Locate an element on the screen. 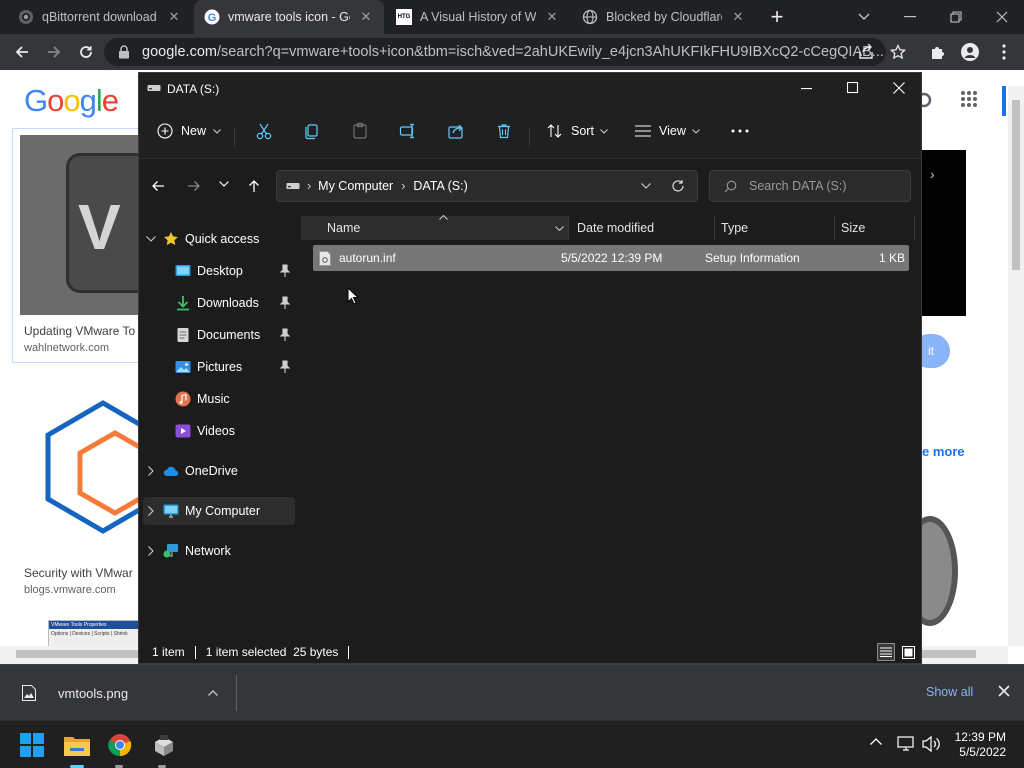 The height and width of the screenshot is (768, 1024). delete-button is located at coordinates (504, 131).